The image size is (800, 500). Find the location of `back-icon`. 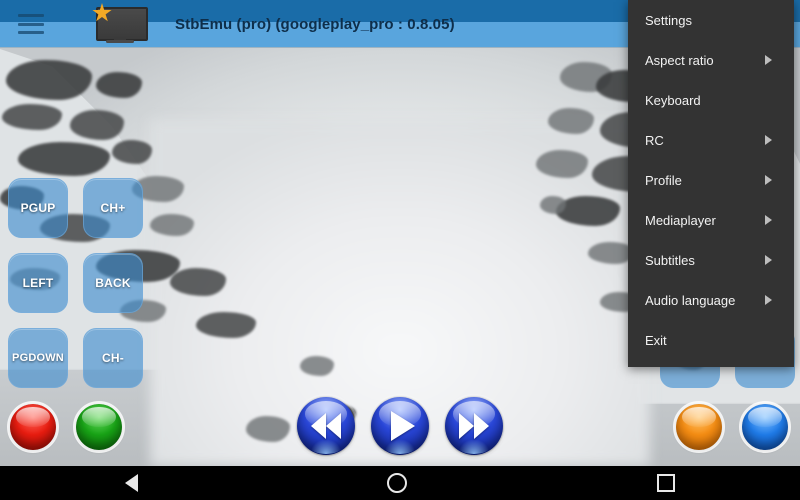

back-icon is located at coordinates (131, 483).